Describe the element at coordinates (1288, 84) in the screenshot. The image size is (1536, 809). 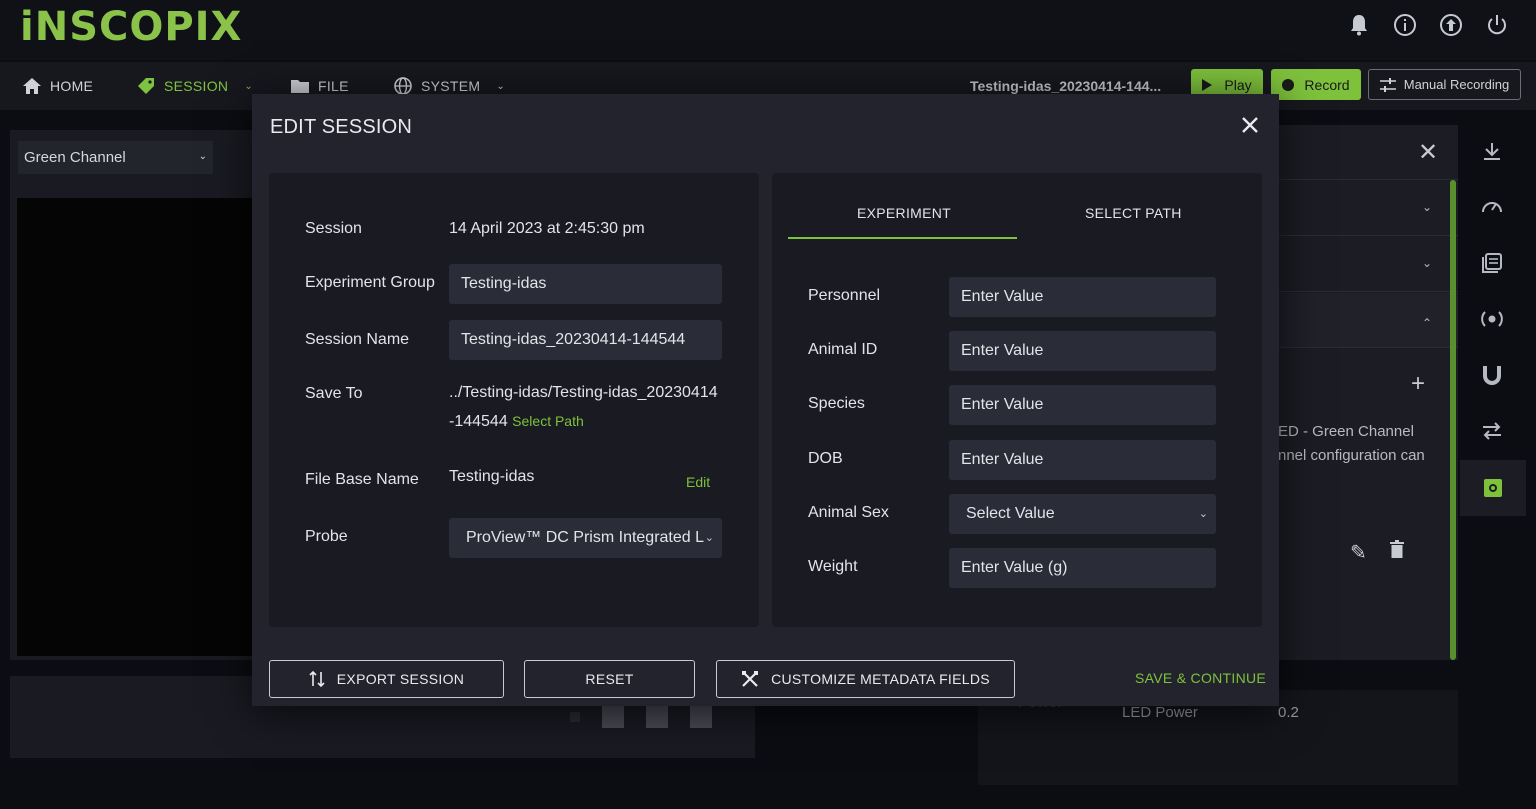
I see `record-icon` at that location.